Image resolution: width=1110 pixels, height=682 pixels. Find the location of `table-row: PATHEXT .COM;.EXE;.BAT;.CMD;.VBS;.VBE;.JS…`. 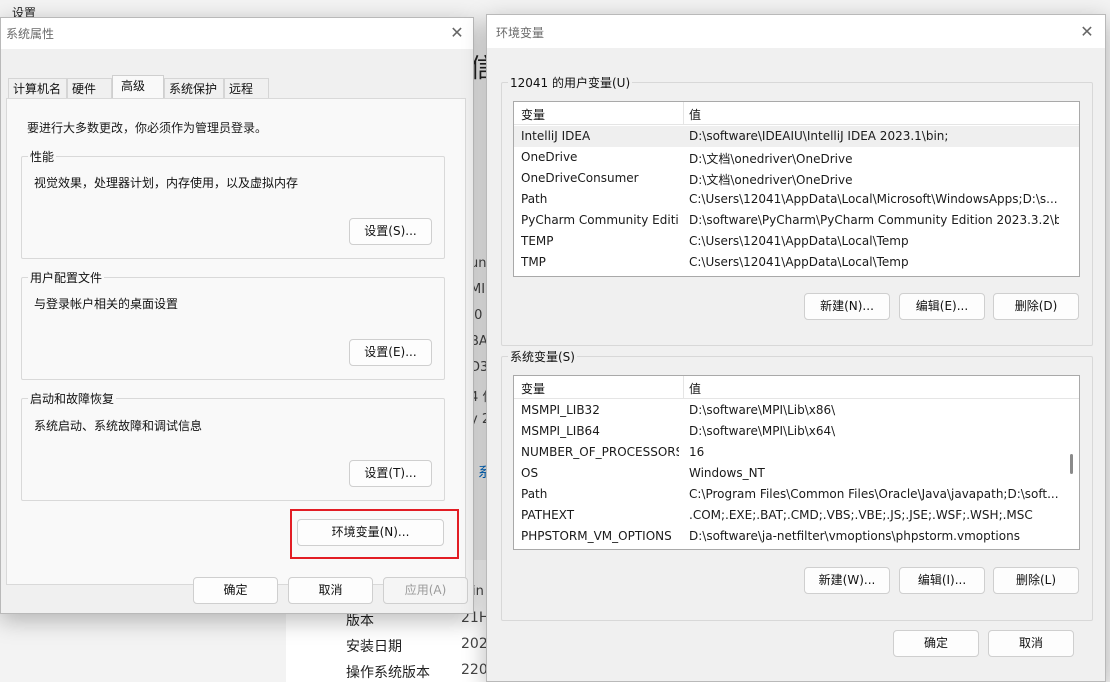

table-row: PATHEXT .COM;.EXE;.BAT;.CMD;.VBS;.VBE;.JS… is located at coordinates (796, 515).